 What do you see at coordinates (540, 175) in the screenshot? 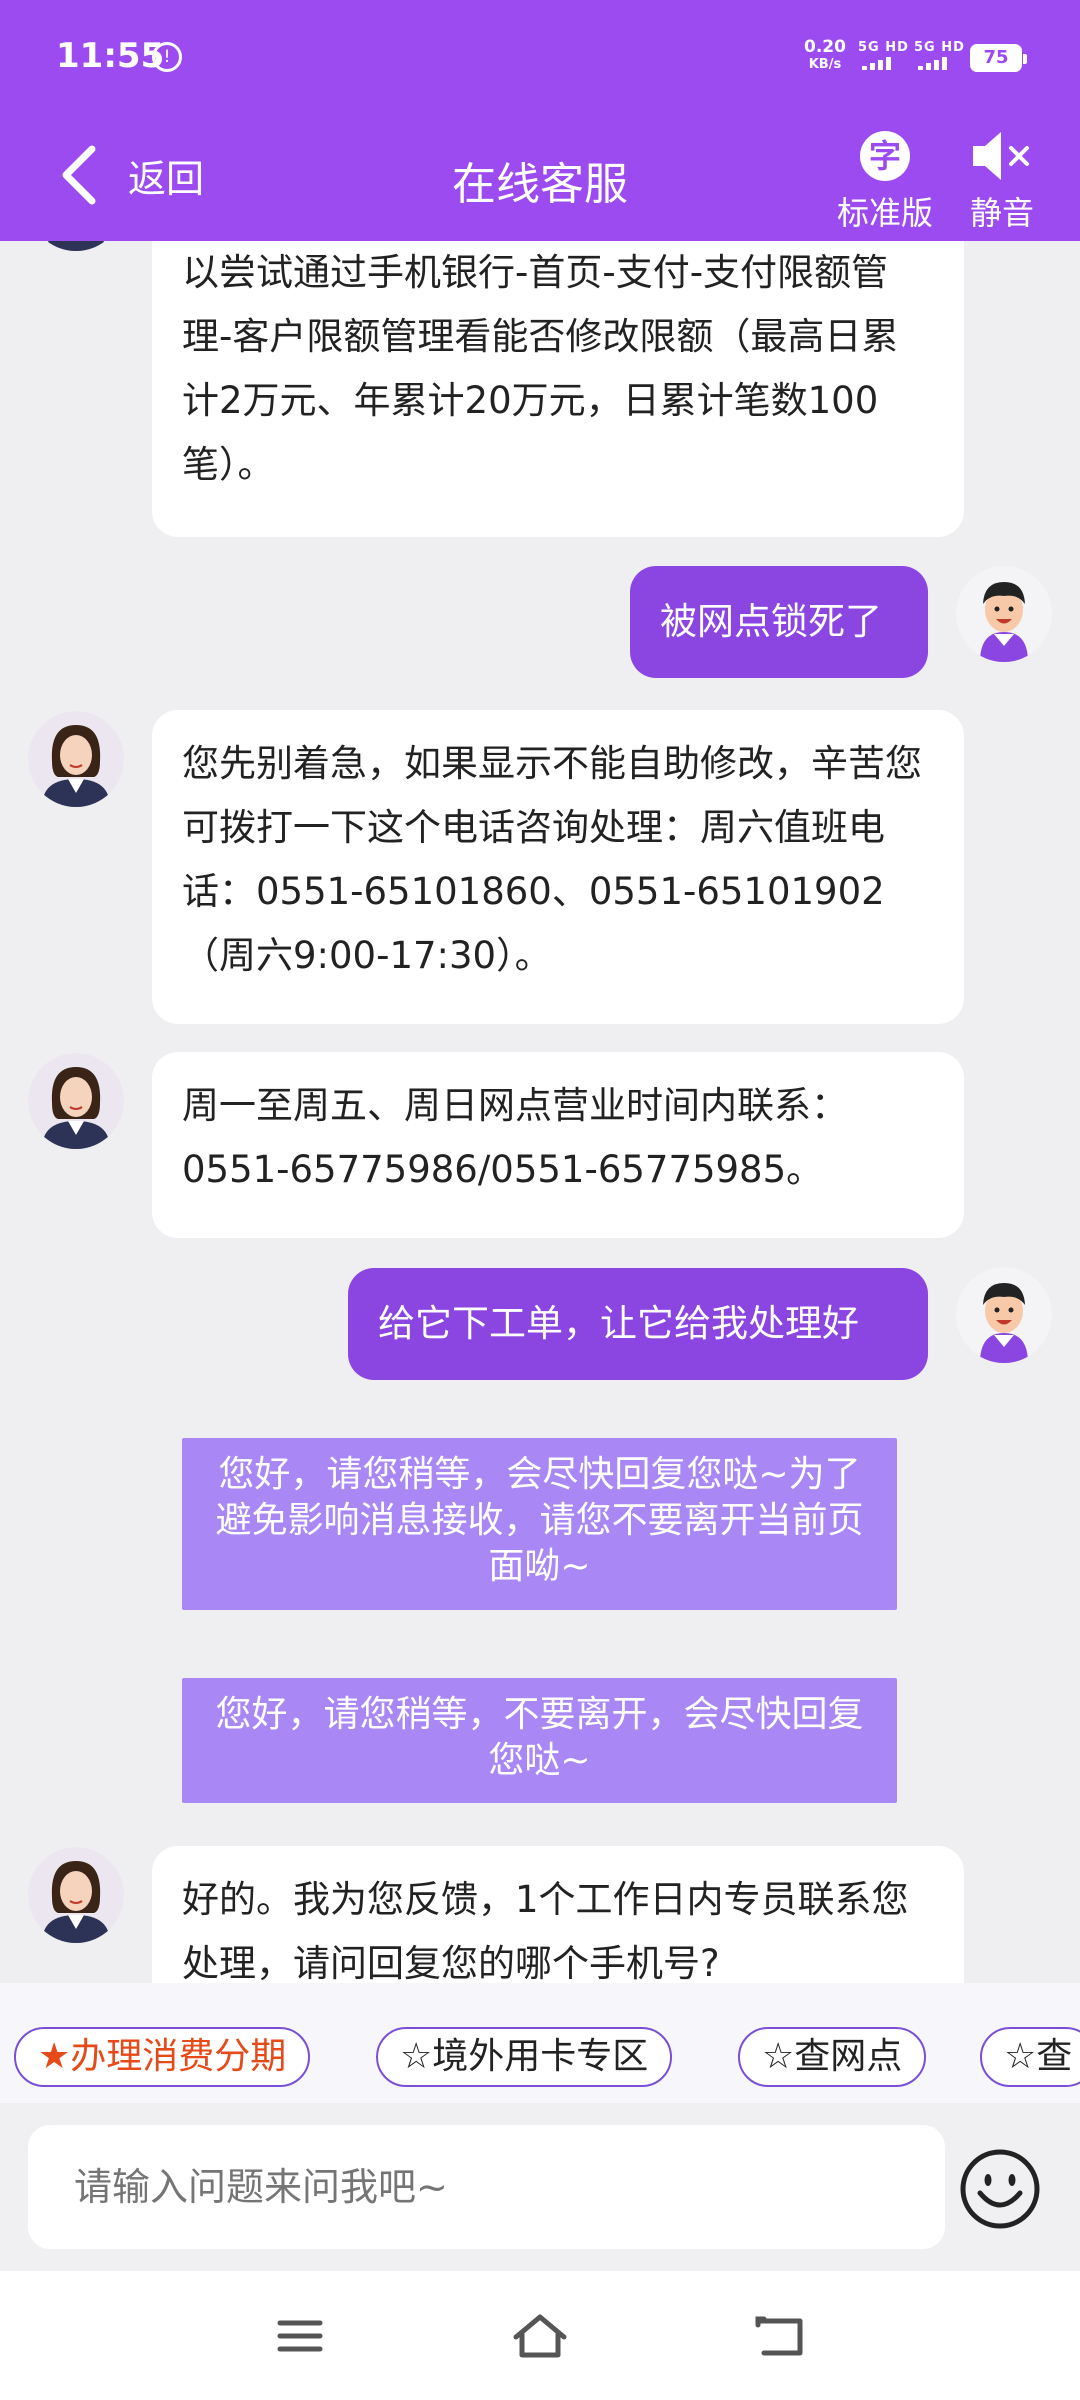
I see `header: 返回 在线客服 字 标准版 静音` at bounding box center [540, 175].